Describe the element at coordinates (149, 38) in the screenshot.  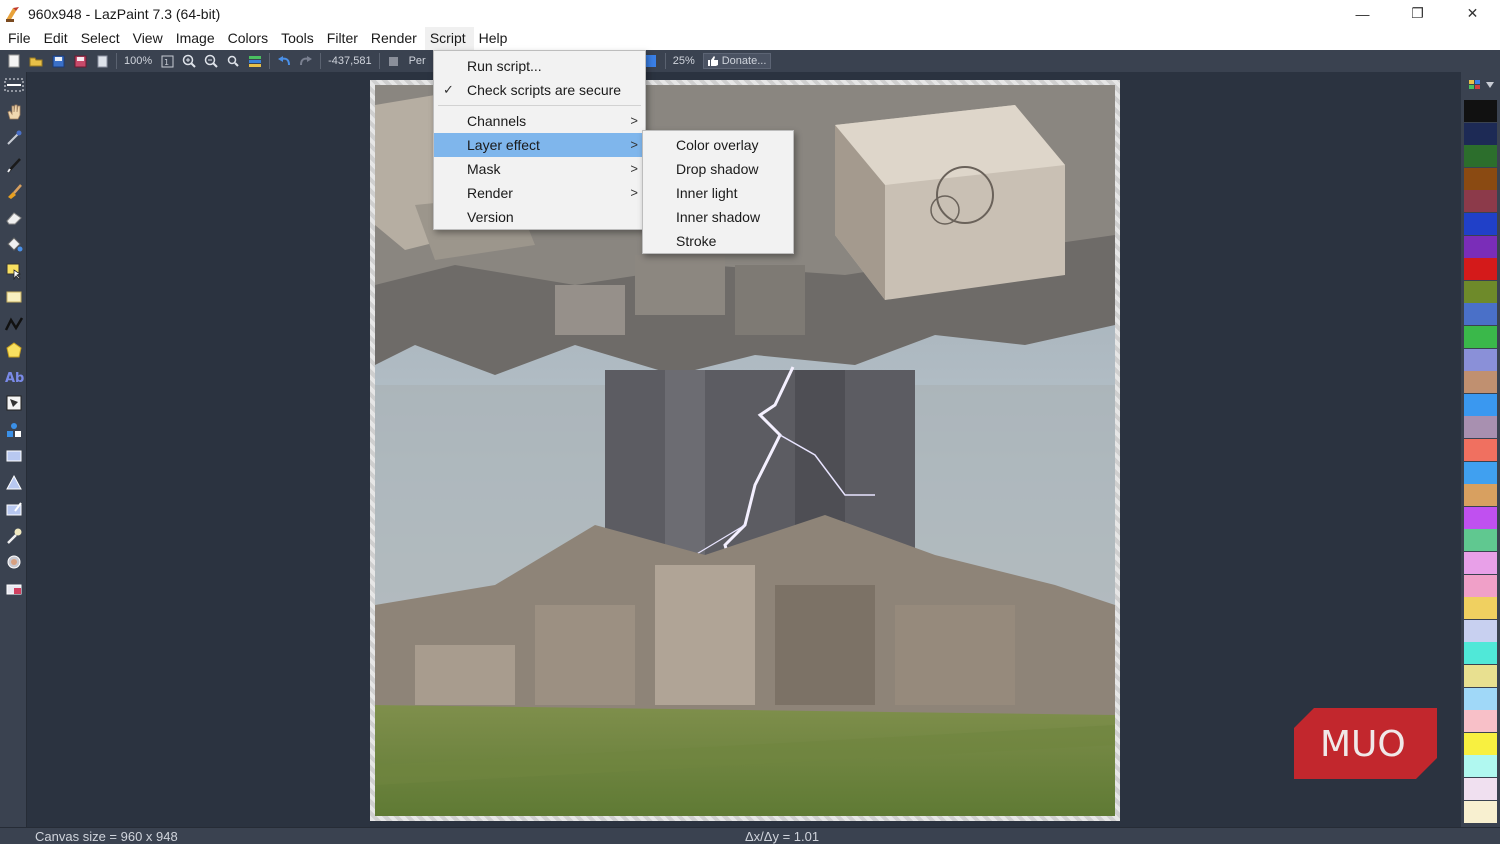
I see `menu-view: View` at that location.